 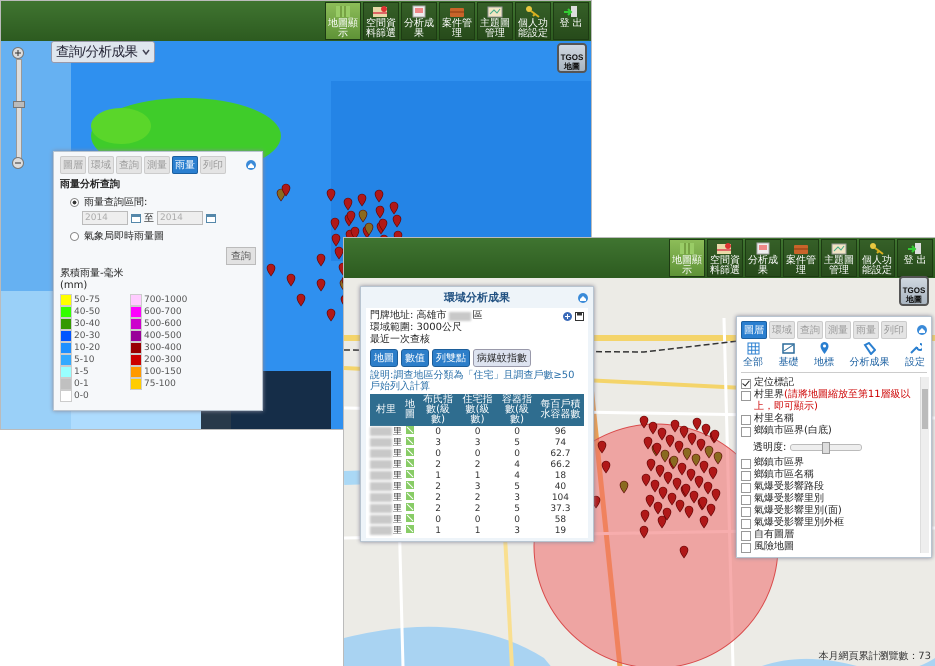 What do you see at coordinates (561, 519) in the screenshot?
I see `table-cell-text: 58` at bounding box center [561, 519].